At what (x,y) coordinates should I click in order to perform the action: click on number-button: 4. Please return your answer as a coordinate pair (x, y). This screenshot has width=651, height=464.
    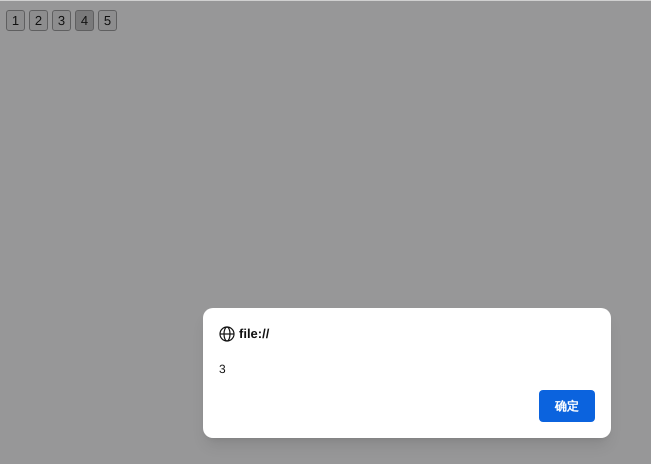
    Looking at the image, I should click on (84, 20).